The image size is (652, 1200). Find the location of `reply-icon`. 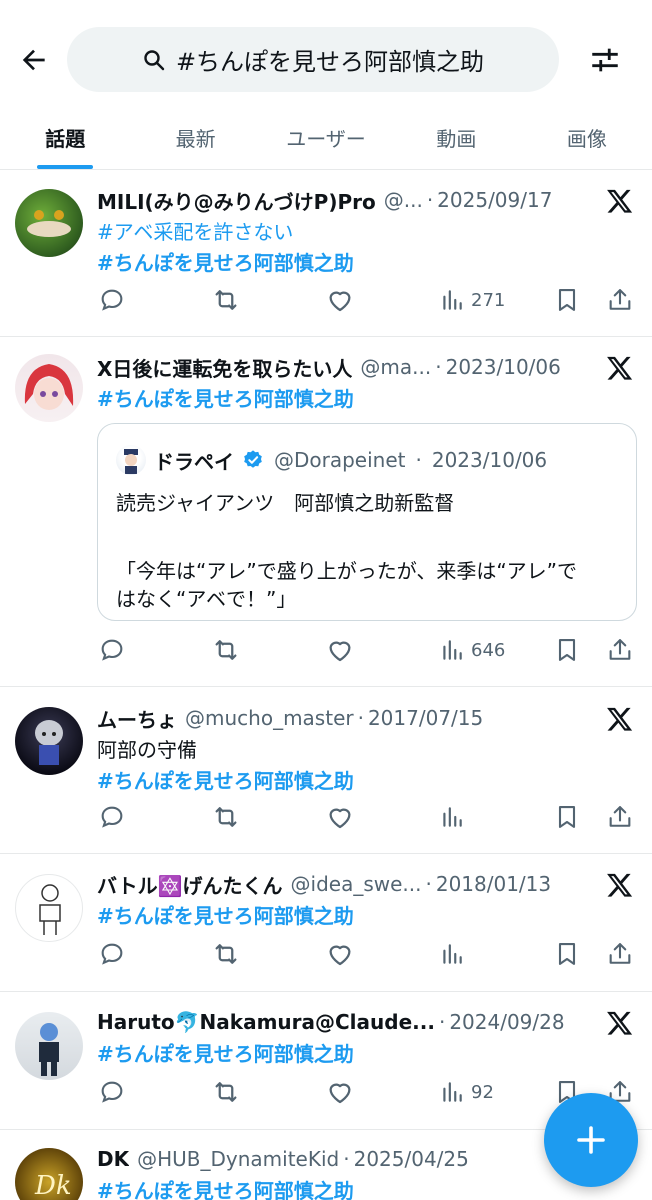

reply-icon is located at coordinates (112, 300).